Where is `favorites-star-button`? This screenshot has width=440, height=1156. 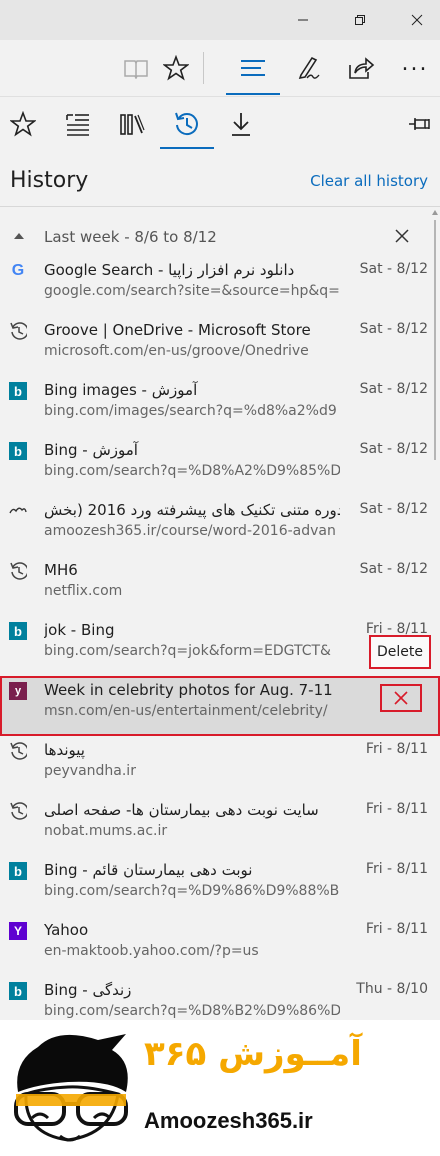
favorites-star-button is located at coordinates (176, 68).